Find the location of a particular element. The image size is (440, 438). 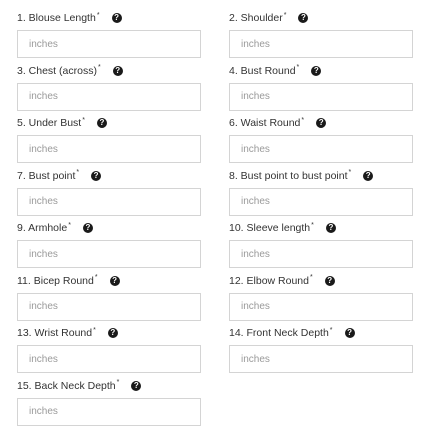

measurement-field-15: 15. Back Neck Depth * ? is located at coordinates (109, 403).